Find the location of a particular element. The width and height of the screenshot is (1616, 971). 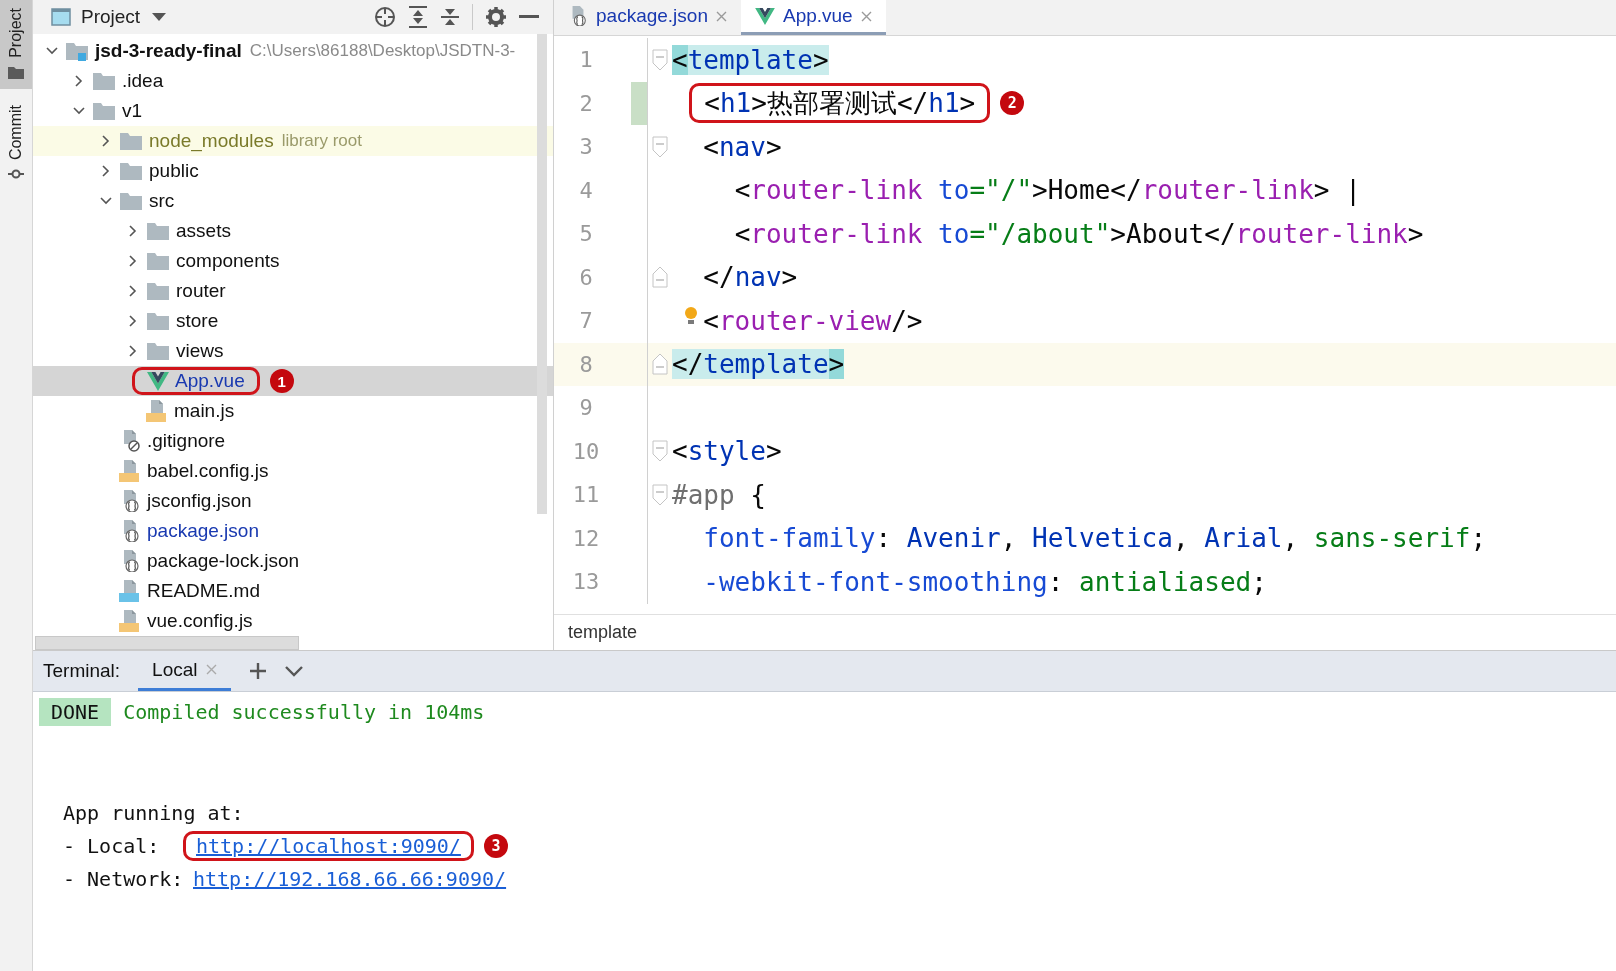

file-name: .idea is located at coordinates (143, 81).